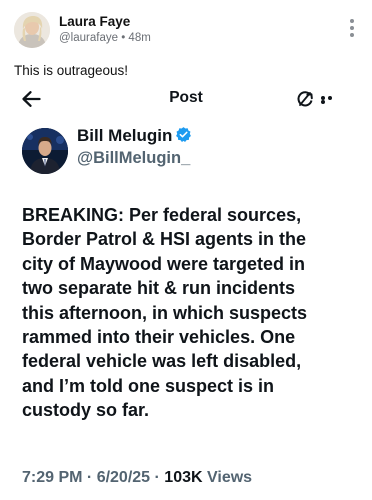 The image size is (372, 500). What do you see at coordinates (139, 38) in the screenshot?
I see `post-age: 48m` at bounding box center [139, 38].